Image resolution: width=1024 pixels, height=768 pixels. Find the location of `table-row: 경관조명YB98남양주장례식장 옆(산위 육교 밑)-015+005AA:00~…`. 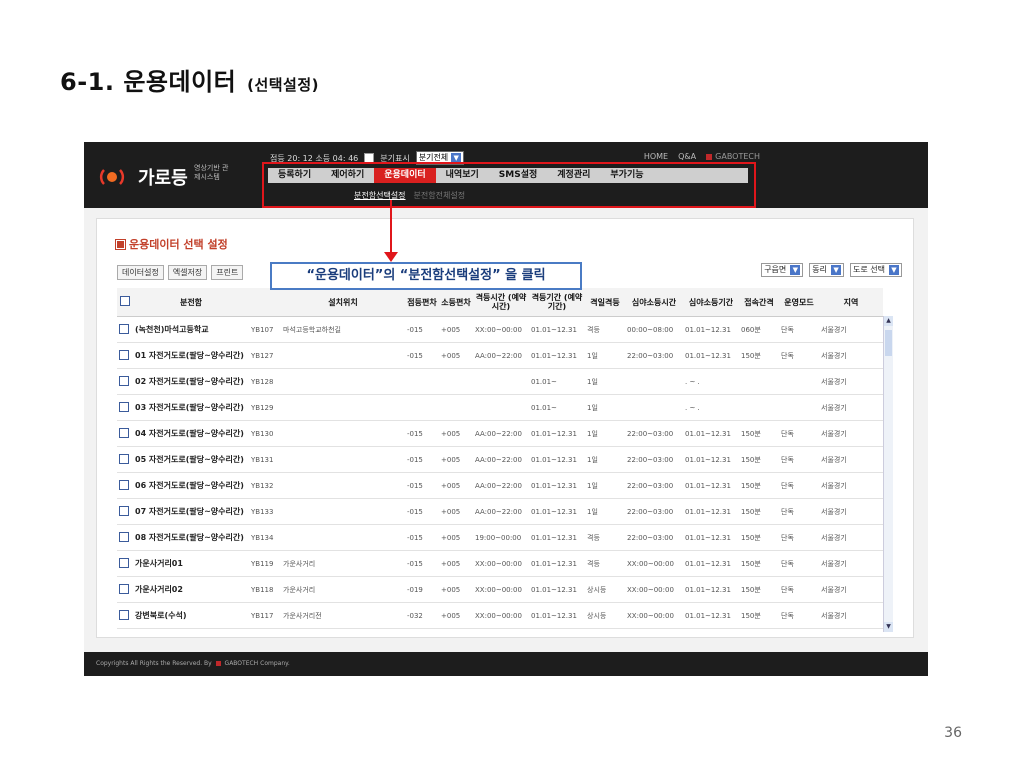

table-row: 경관조명YB98남양주장례식장 옆(산위 육교 밑)-015+005AA:00~… is located at coordinates (500, 630).